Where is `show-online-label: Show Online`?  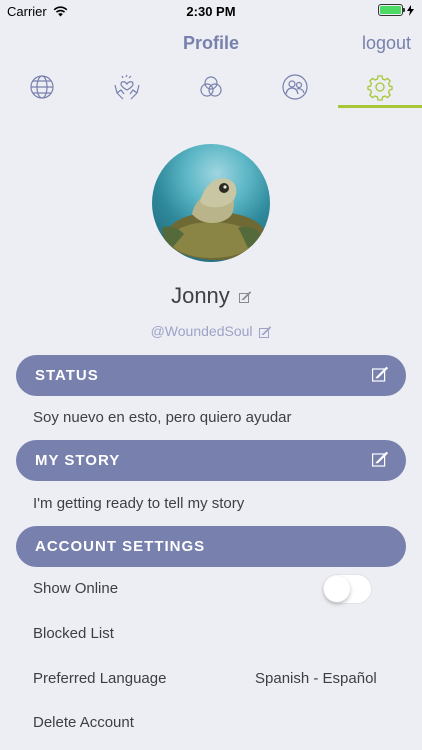 show-online-label: Show Online is located at coordinates (76, 588).